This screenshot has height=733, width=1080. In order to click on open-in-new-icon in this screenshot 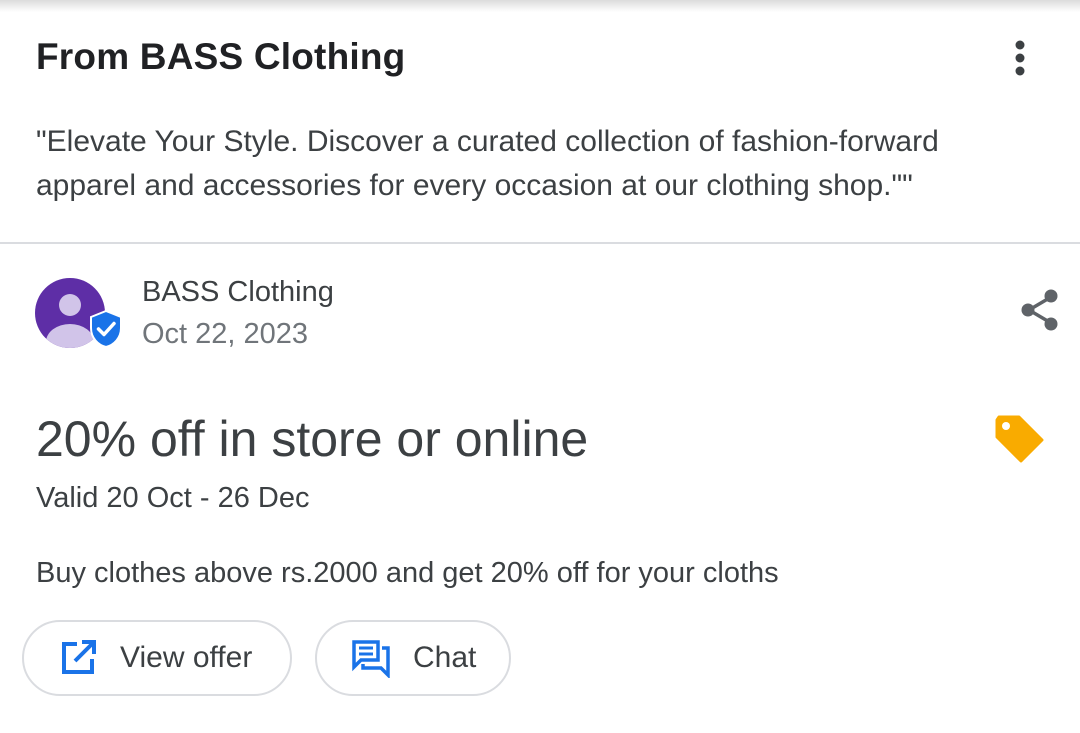, I will do `click(78, 658)`.